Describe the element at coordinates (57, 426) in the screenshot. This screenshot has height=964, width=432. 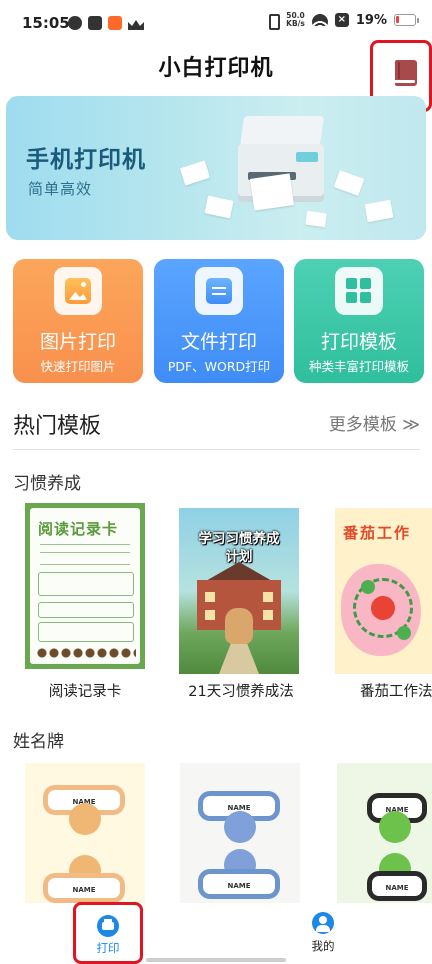
I see `section-title: 热门模板` at that location.